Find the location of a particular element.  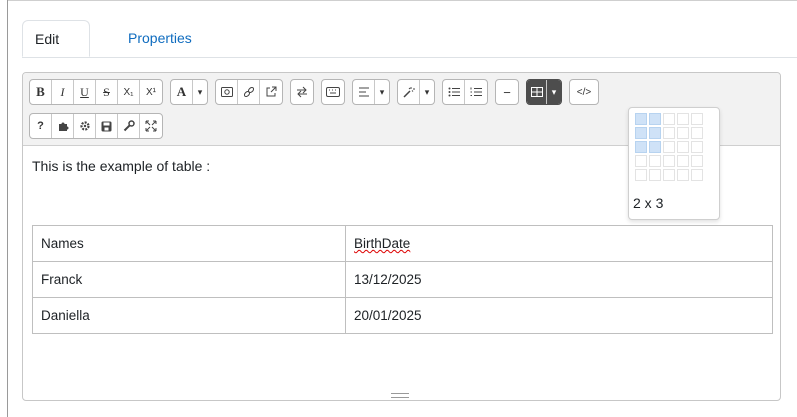

html-source-button: </> is located at coordinates (584, 92).